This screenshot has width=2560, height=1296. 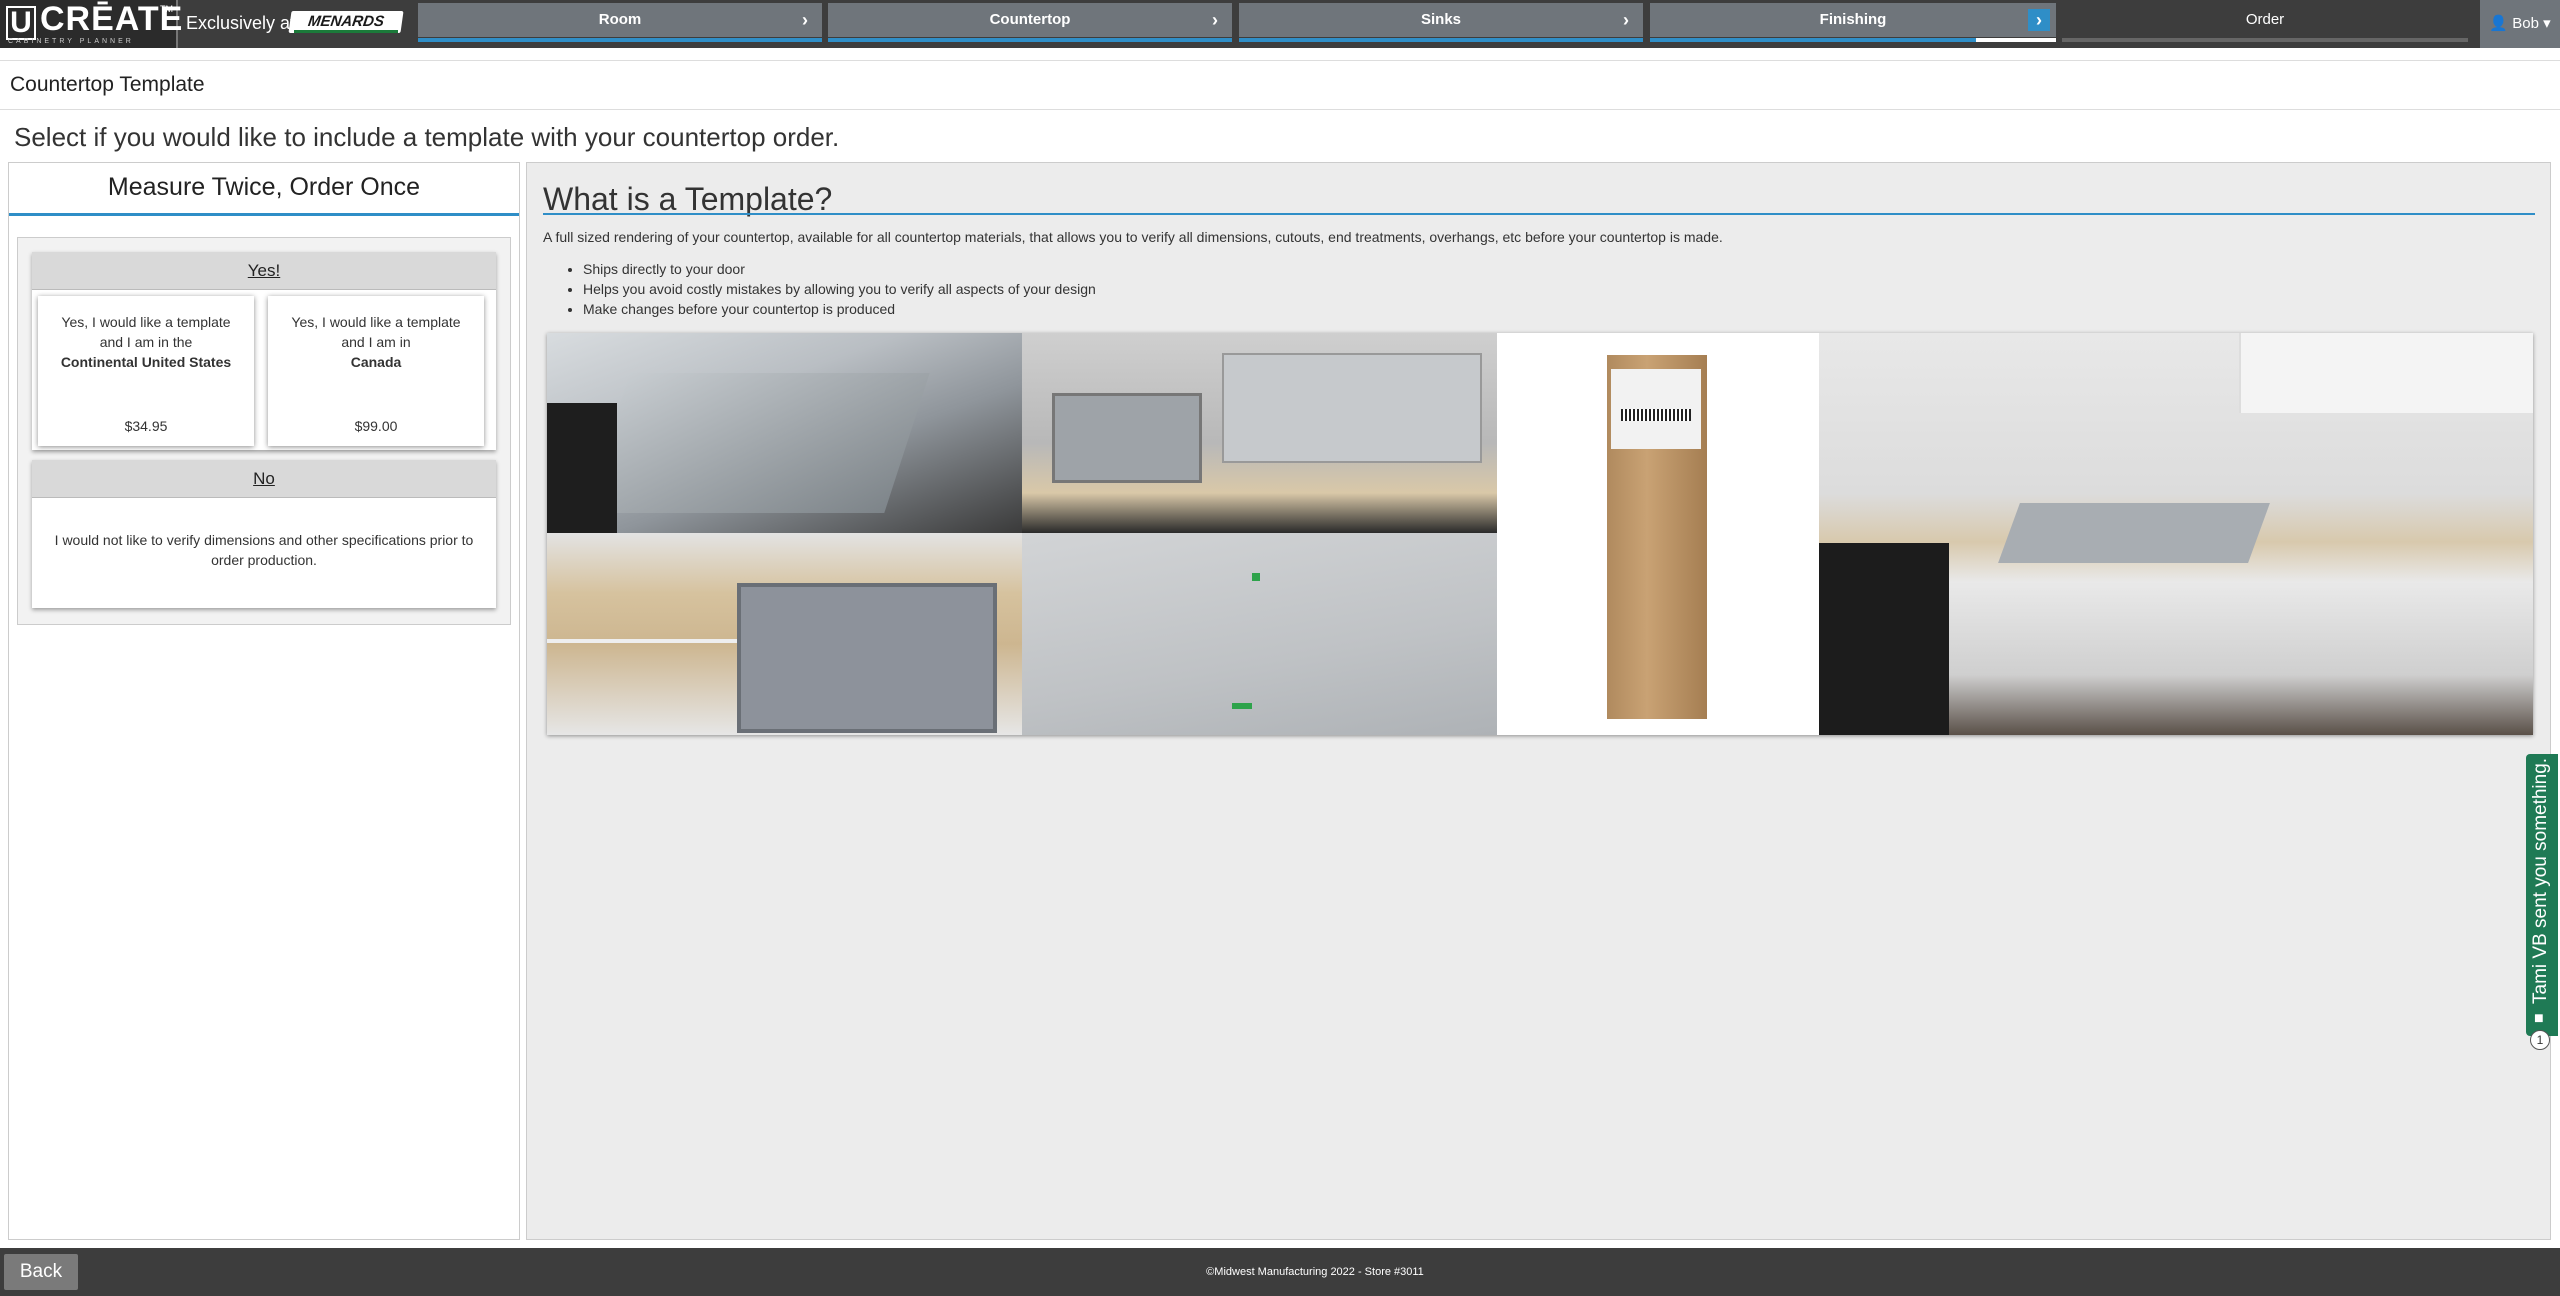 What do you see at coordinates (146, 342) in the screenshot?
I see `choice-line2: and I am in the` at bounding box center [146, 342].